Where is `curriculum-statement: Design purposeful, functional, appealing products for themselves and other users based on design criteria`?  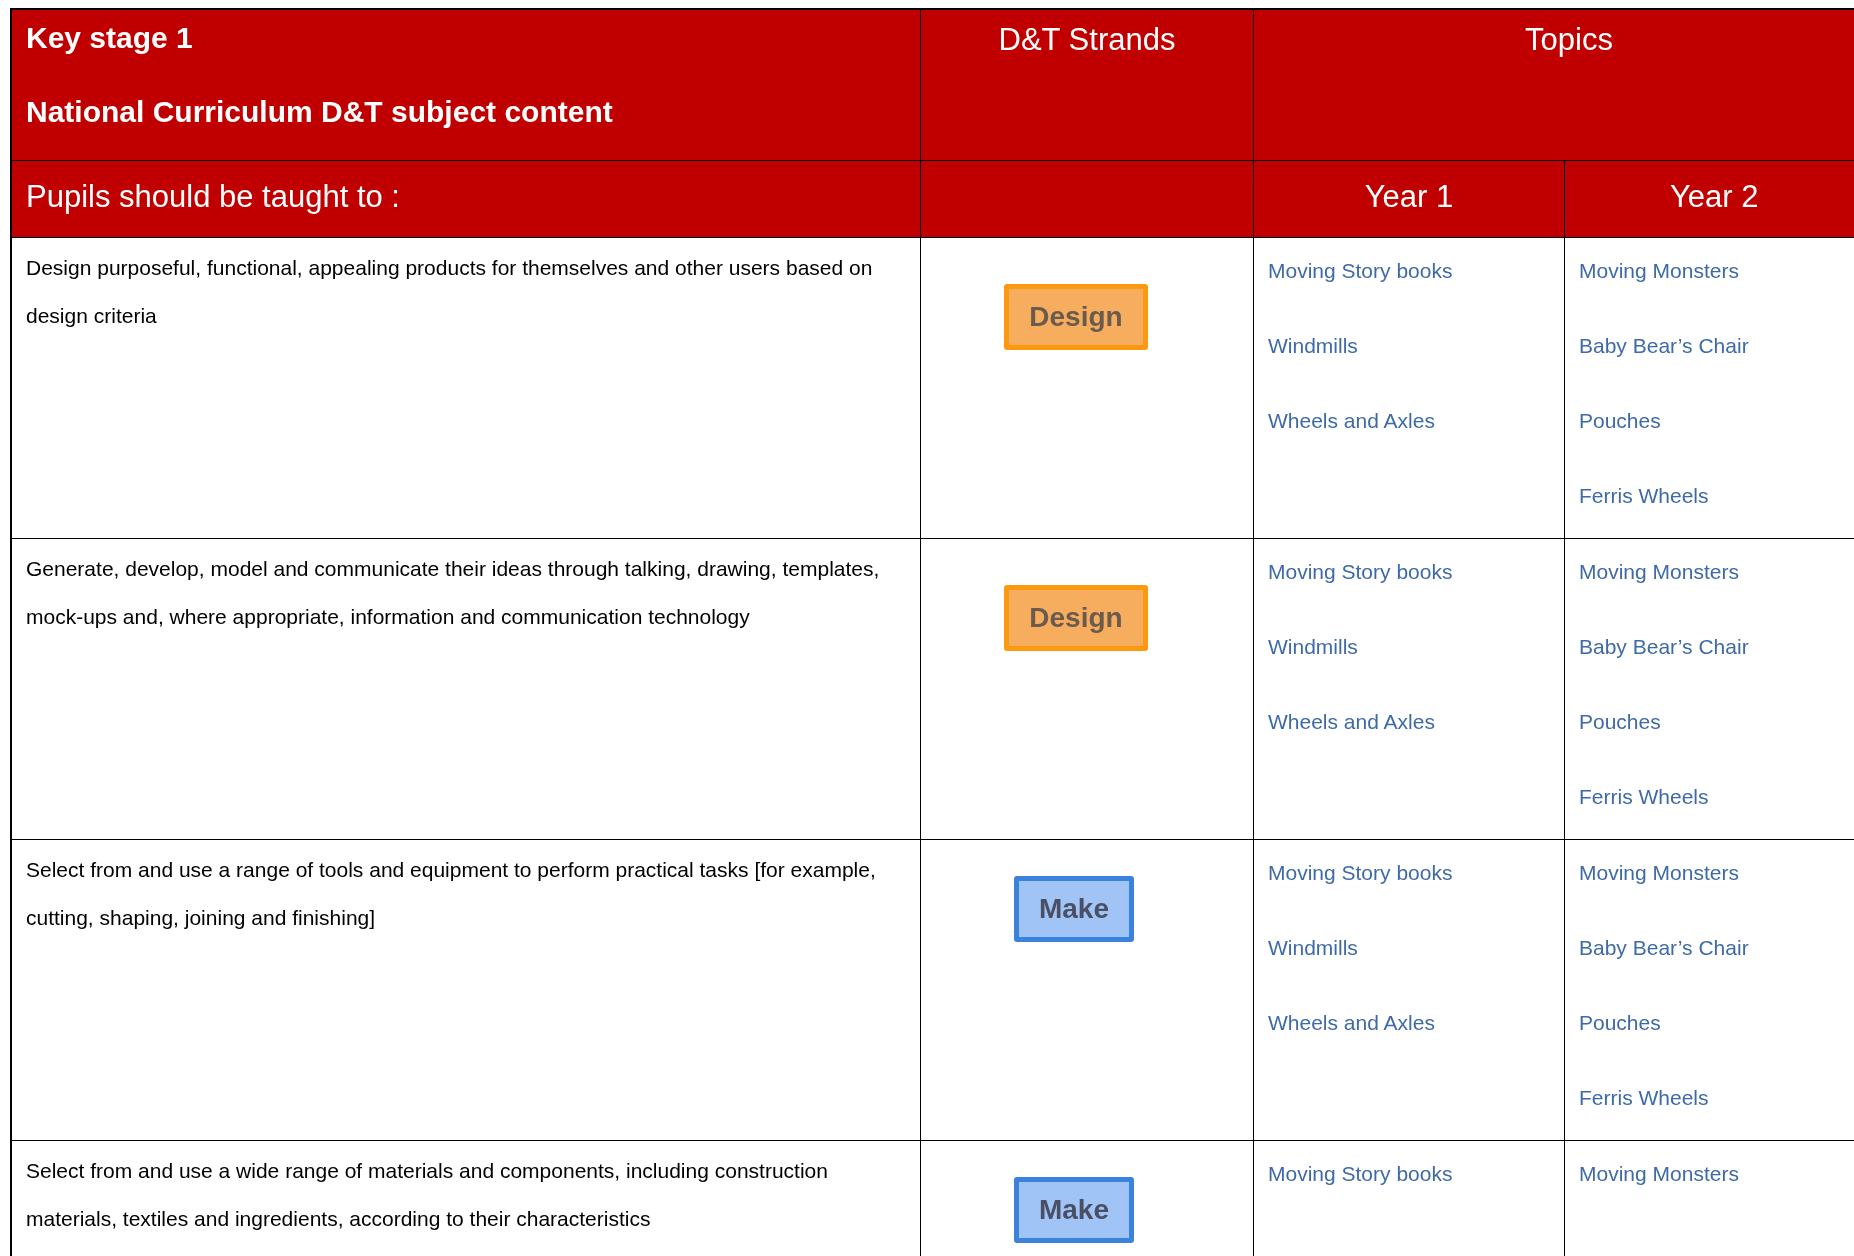
curriculum-statement: Design purposeful, functional, appealing products for themselves and other users based on design criteria is located at coordinates (450, 292).